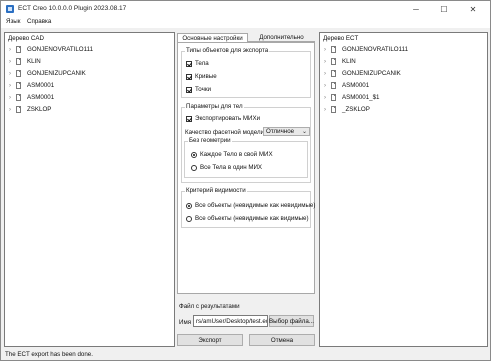  I want to click on radio-all-bodies: Все Тела в один МИХ, so click(226, 167).